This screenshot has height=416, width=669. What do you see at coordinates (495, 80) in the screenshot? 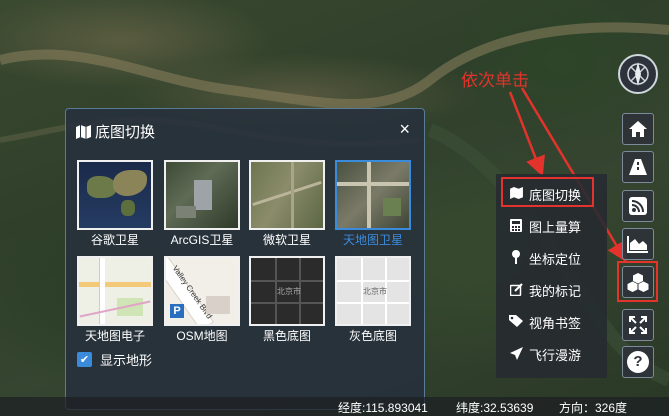
I see `annotation-text: 依次单击` at bounding box center [495, 80].